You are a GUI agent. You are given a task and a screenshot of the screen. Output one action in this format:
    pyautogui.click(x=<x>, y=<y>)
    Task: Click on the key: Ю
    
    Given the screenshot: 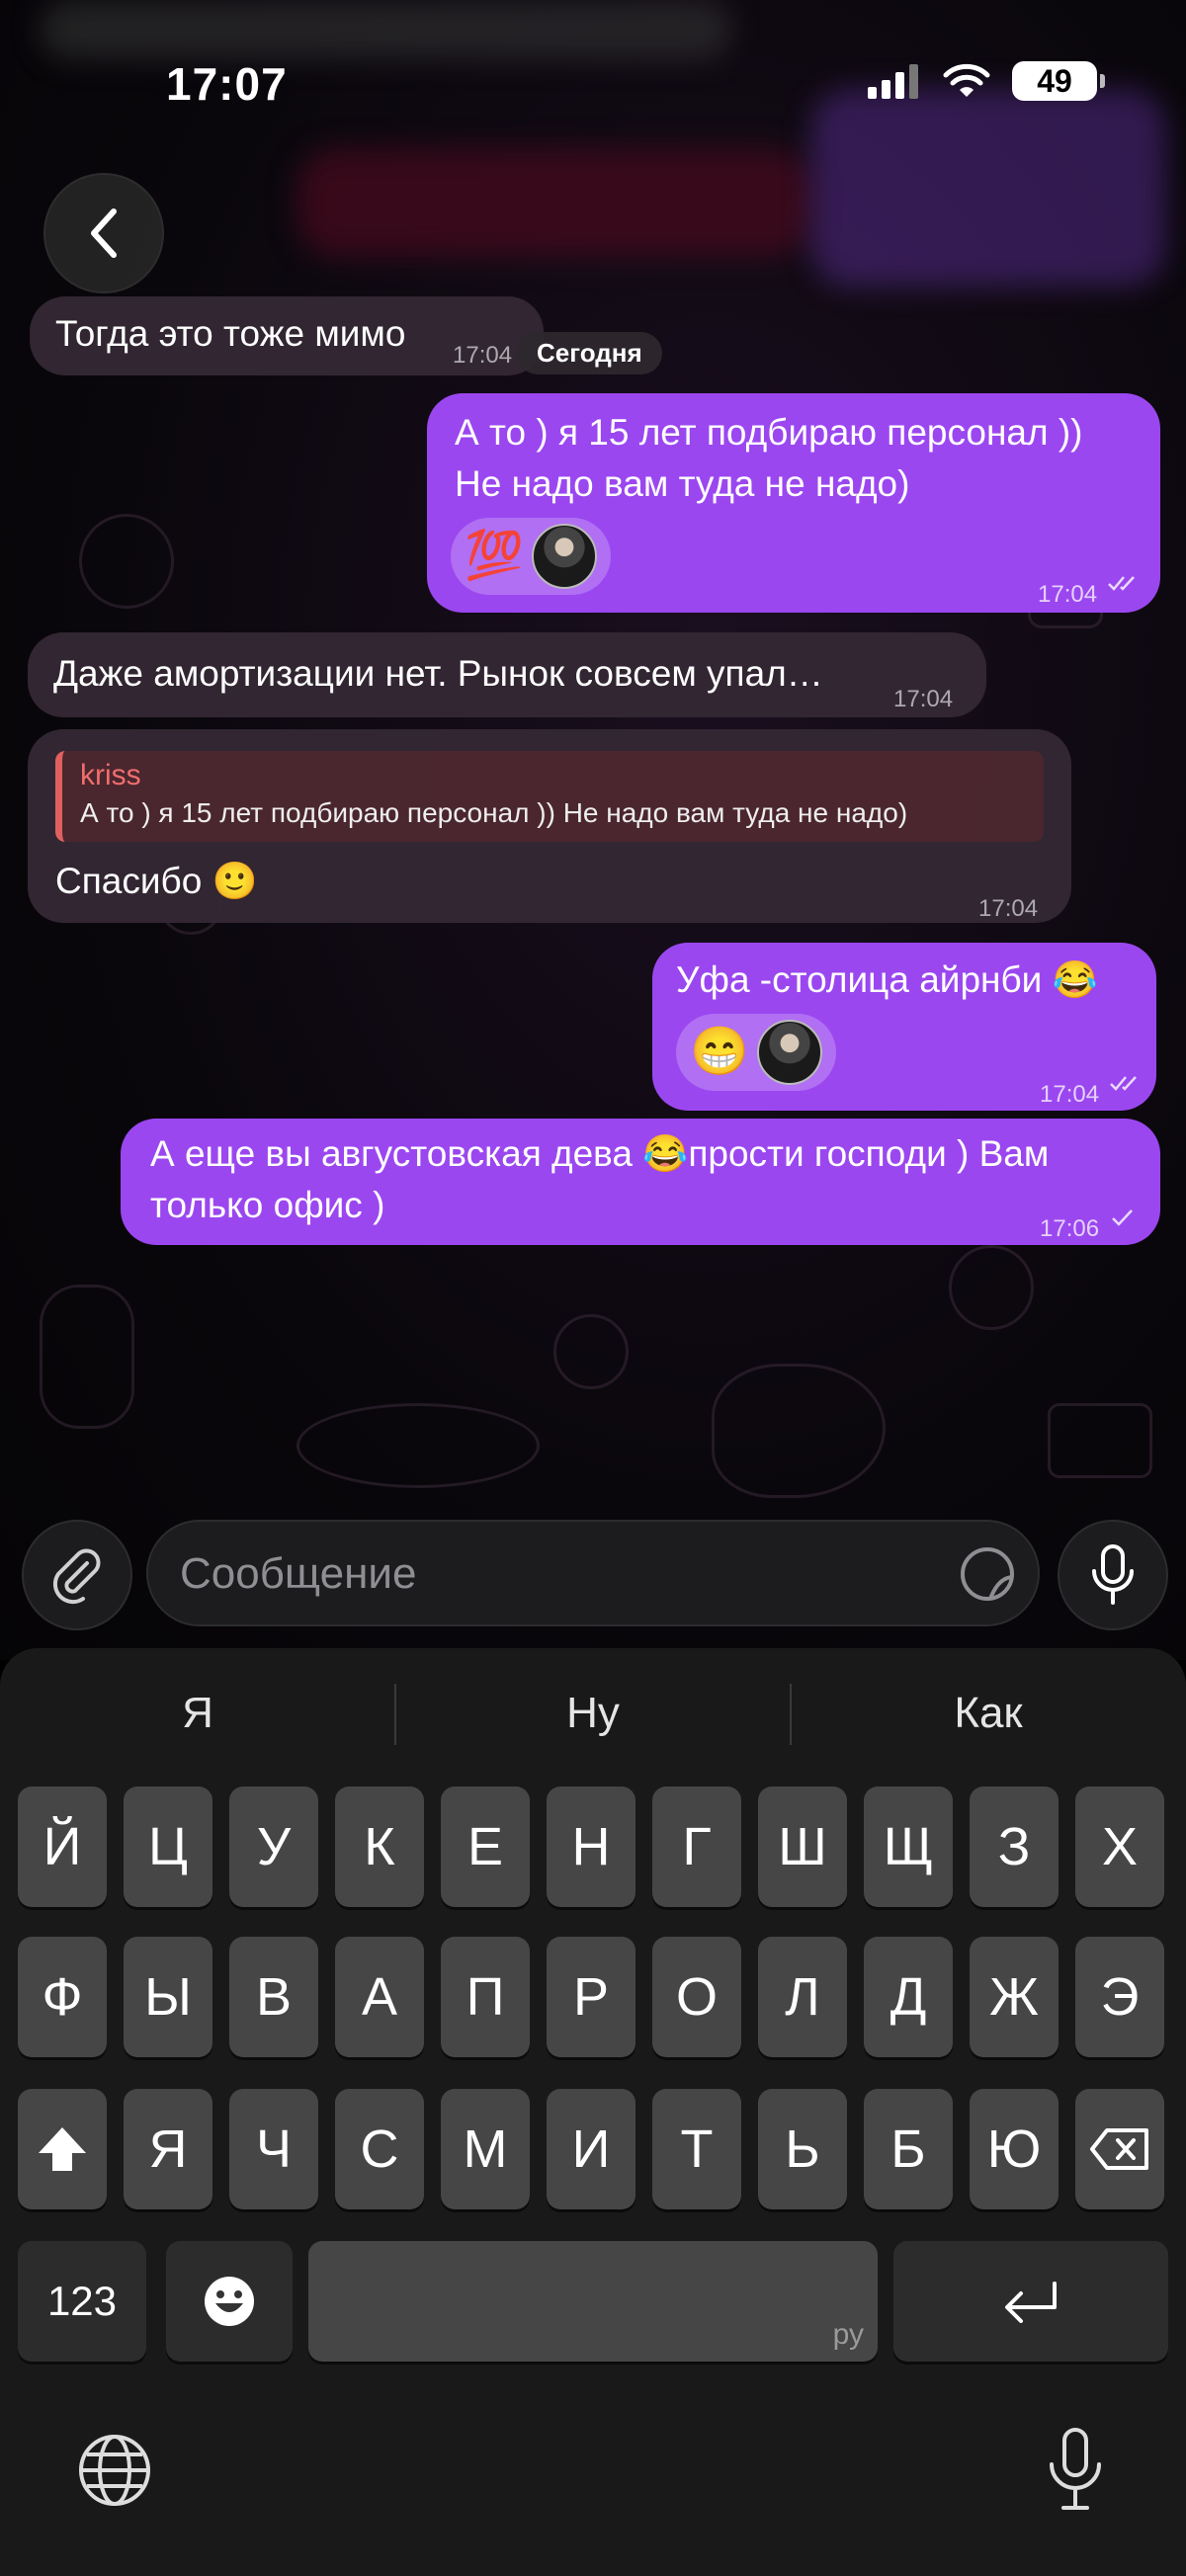 What is the action you would take?
    pyautogui.click(x=1014, y=2149)
    